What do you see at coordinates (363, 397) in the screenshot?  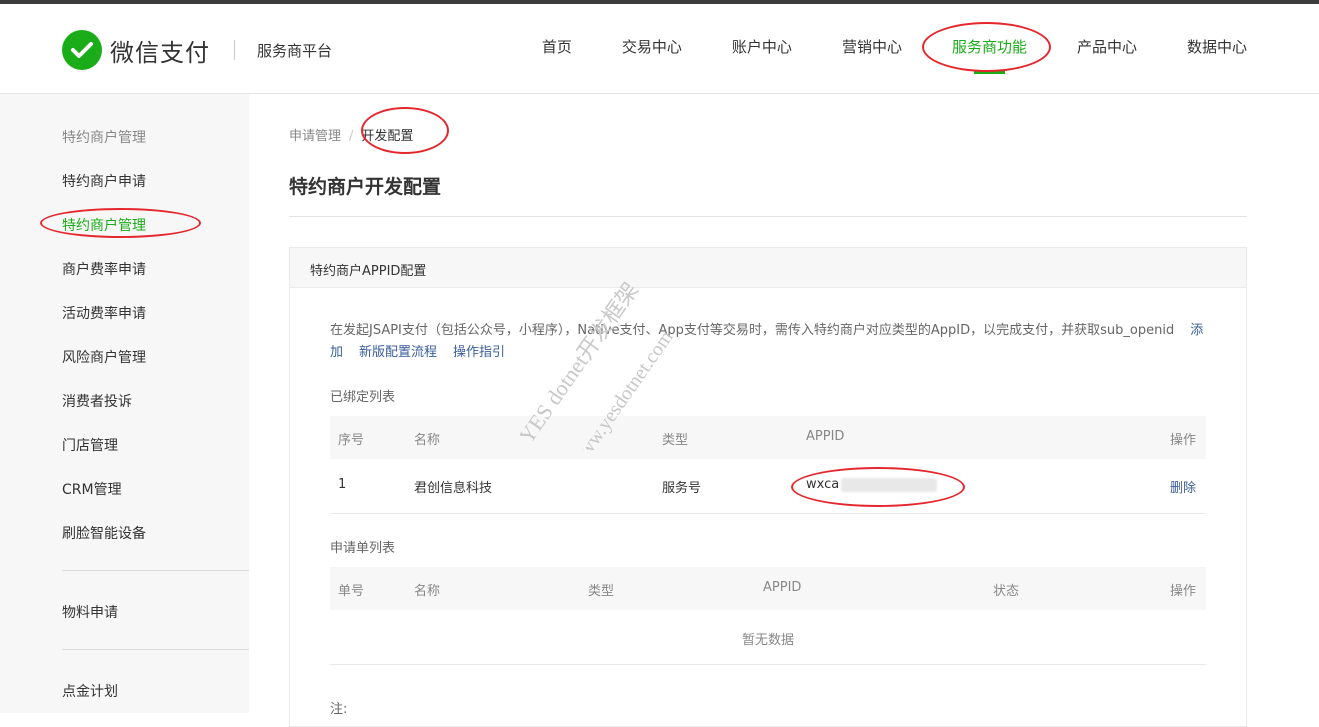 I see `bound-list-title: 已绑定列表` at bounding box center [363, 397].